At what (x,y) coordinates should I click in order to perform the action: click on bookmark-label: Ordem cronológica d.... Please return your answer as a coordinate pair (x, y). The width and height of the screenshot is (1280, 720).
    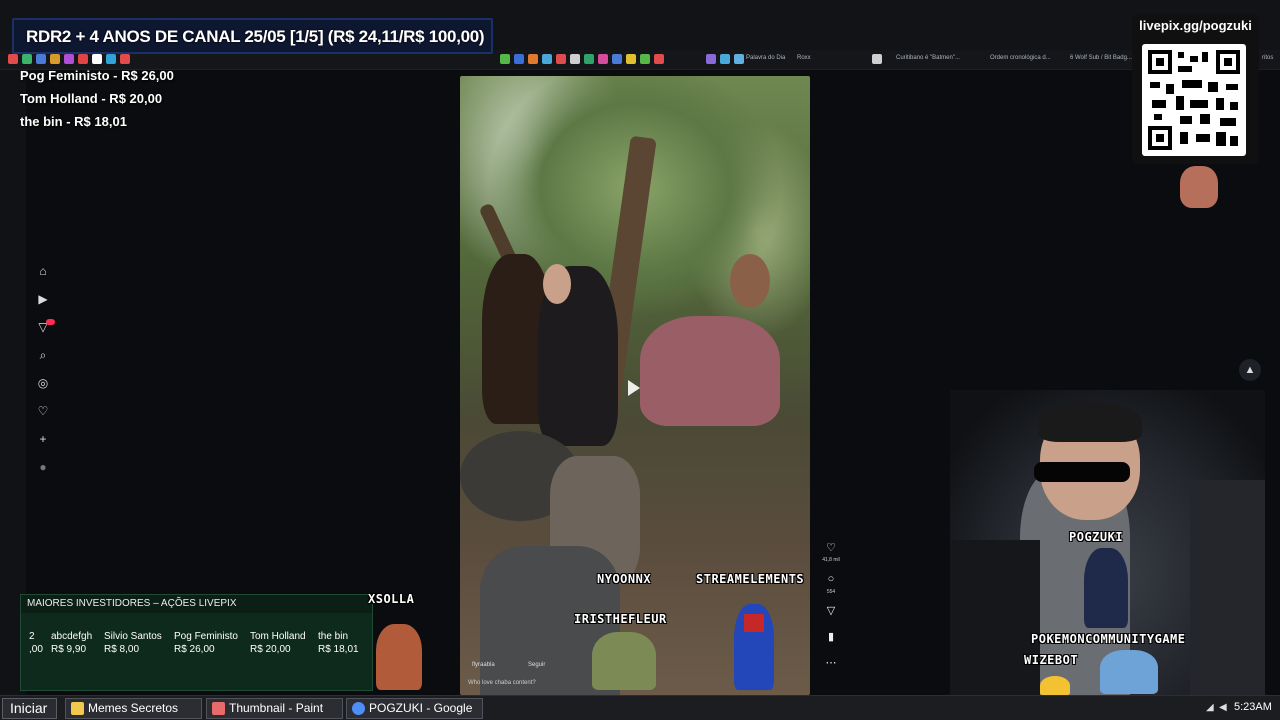
    Looking at the image, I should click on (1020, 58).